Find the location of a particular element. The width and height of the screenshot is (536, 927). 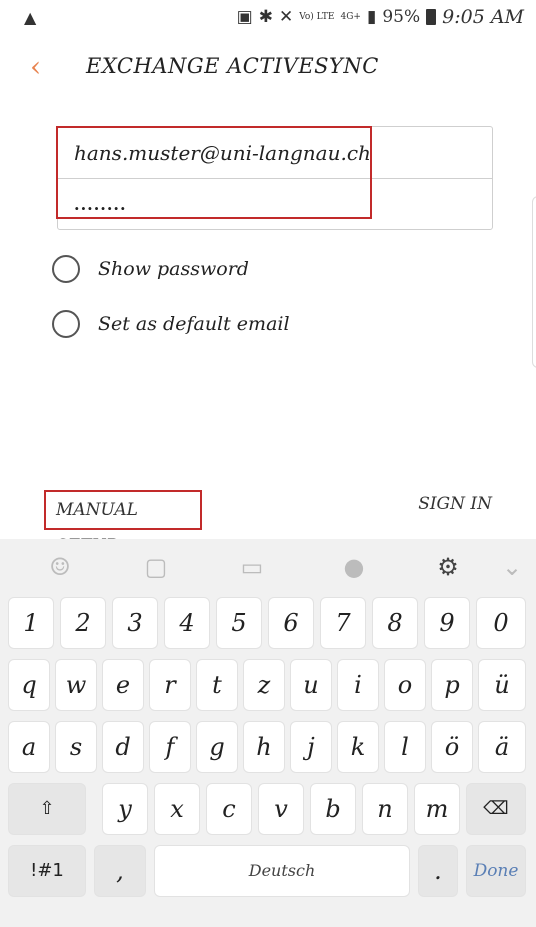

gif-icon: ▭ is located at coordinates (252, 567).